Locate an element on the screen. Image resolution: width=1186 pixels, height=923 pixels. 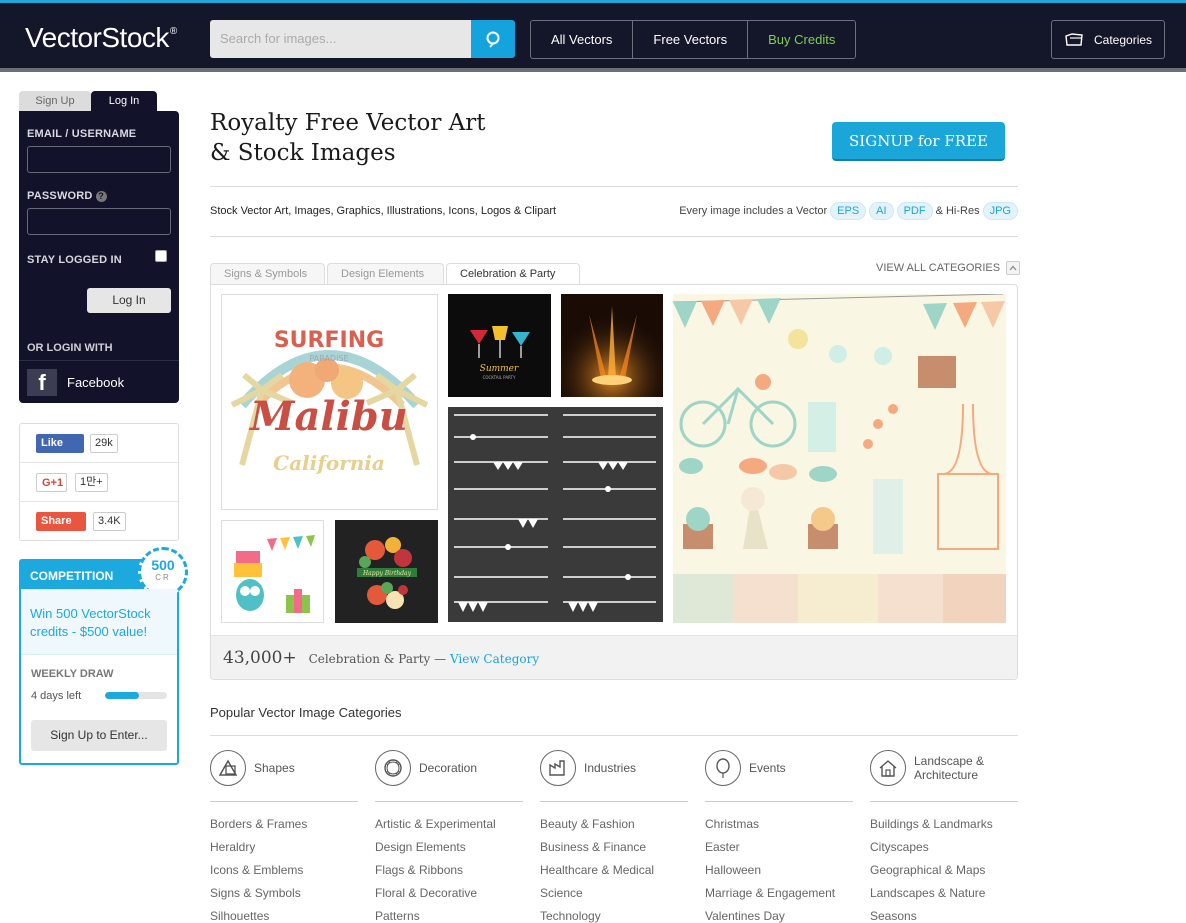
gallery-image-malibu: SURFING PARADISE Malibu California is located at coordinates (329, 402).